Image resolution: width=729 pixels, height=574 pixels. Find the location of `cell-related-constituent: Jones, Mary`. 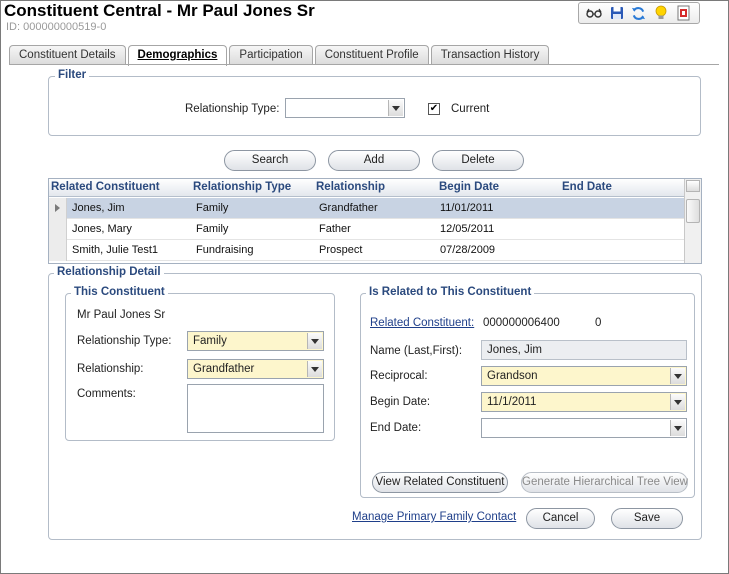

cell-related-constituent: Jones, Mary is located at coordinates (102, 229).